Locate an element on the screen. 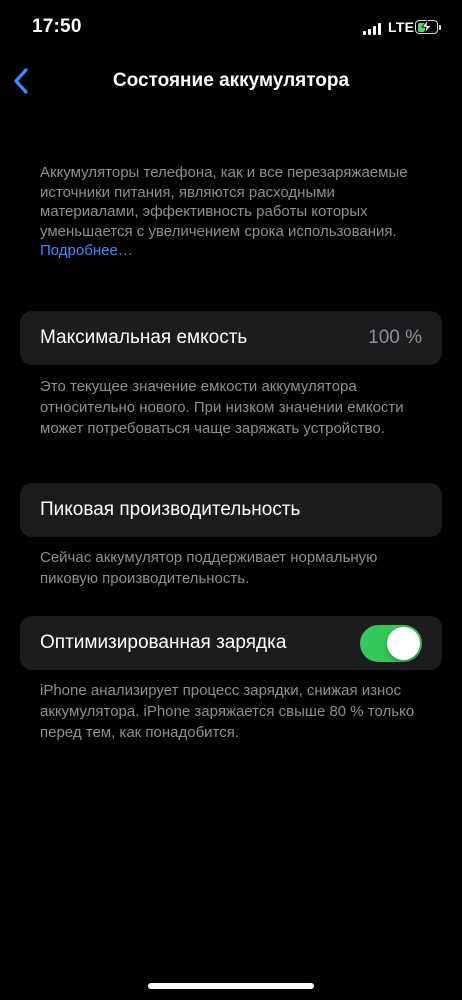 The height and width of the screenshot is (1000, 462). optimized-charging-toggle is located at coordinates (391, 643).